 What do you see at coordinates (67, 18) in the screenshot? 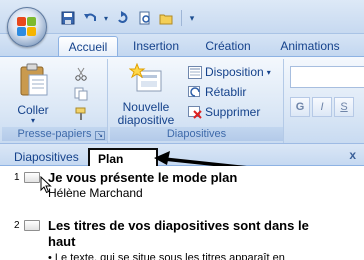
I see `save-icon` at bounding box center [67, 18].